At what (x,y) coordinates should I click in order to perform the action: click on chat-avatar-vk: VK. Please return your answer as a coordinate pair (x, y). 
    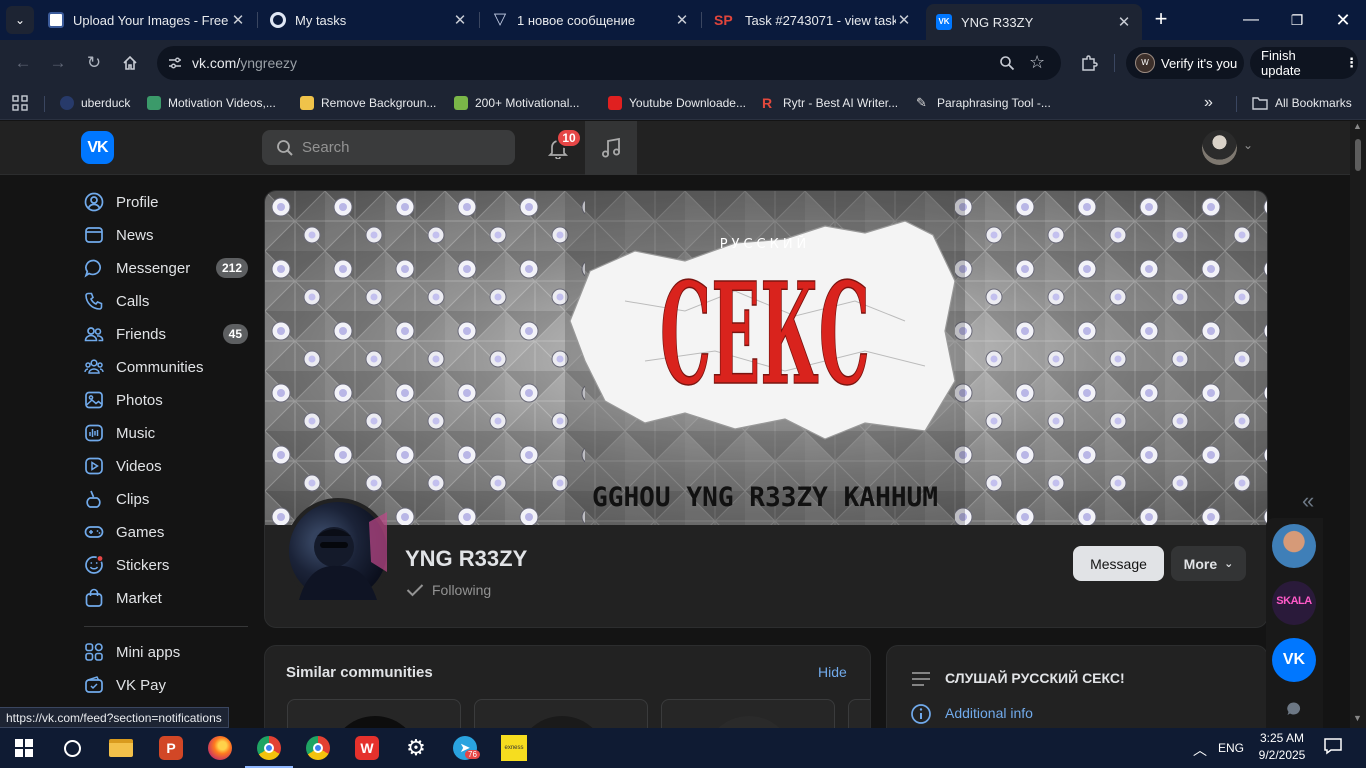
    Looking at the image, I should click on (1294, 660).